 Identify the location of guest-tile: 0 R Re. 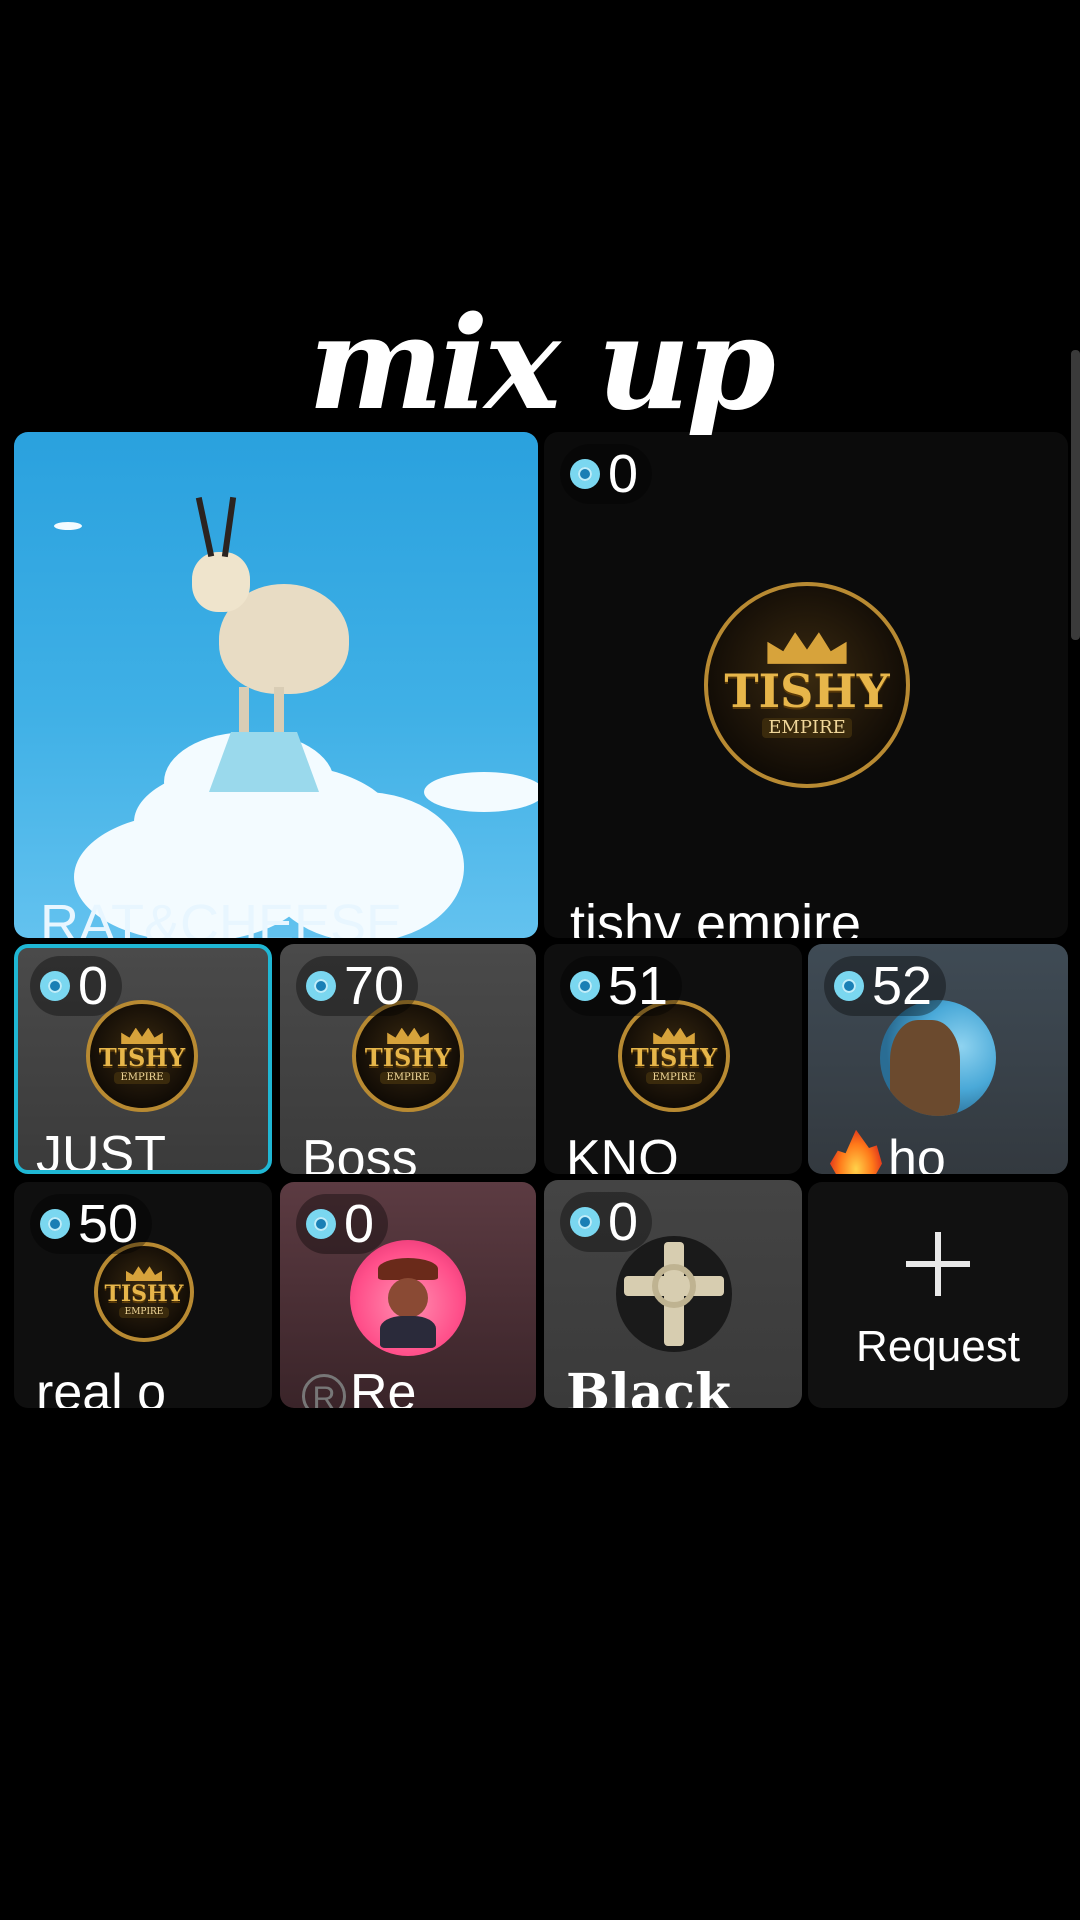
(408, 1295).